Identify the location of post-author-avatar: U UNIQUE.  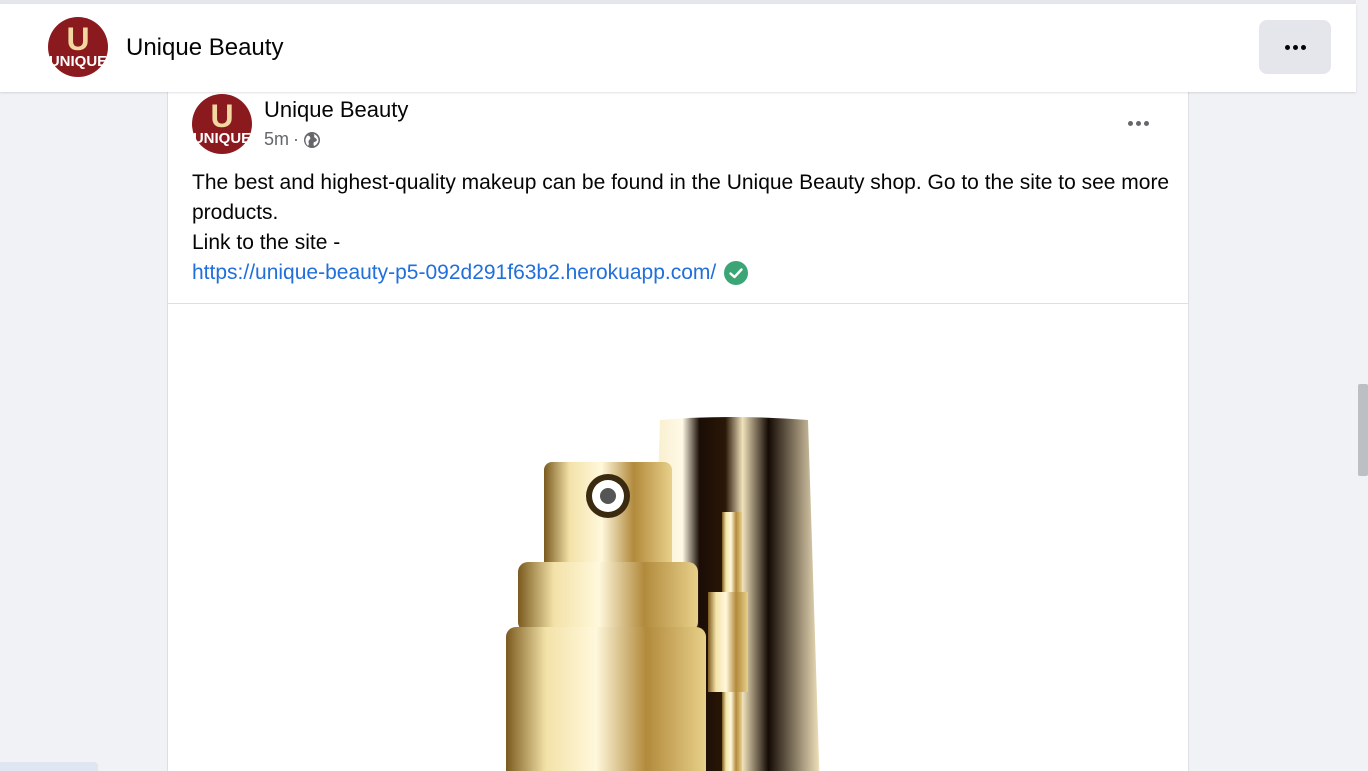
(222, 124).